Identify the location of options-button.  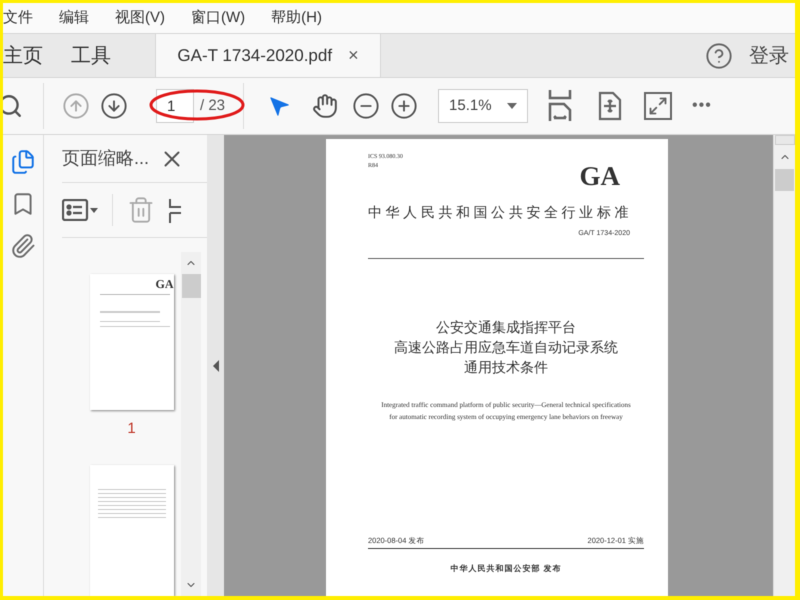
(80, 210).